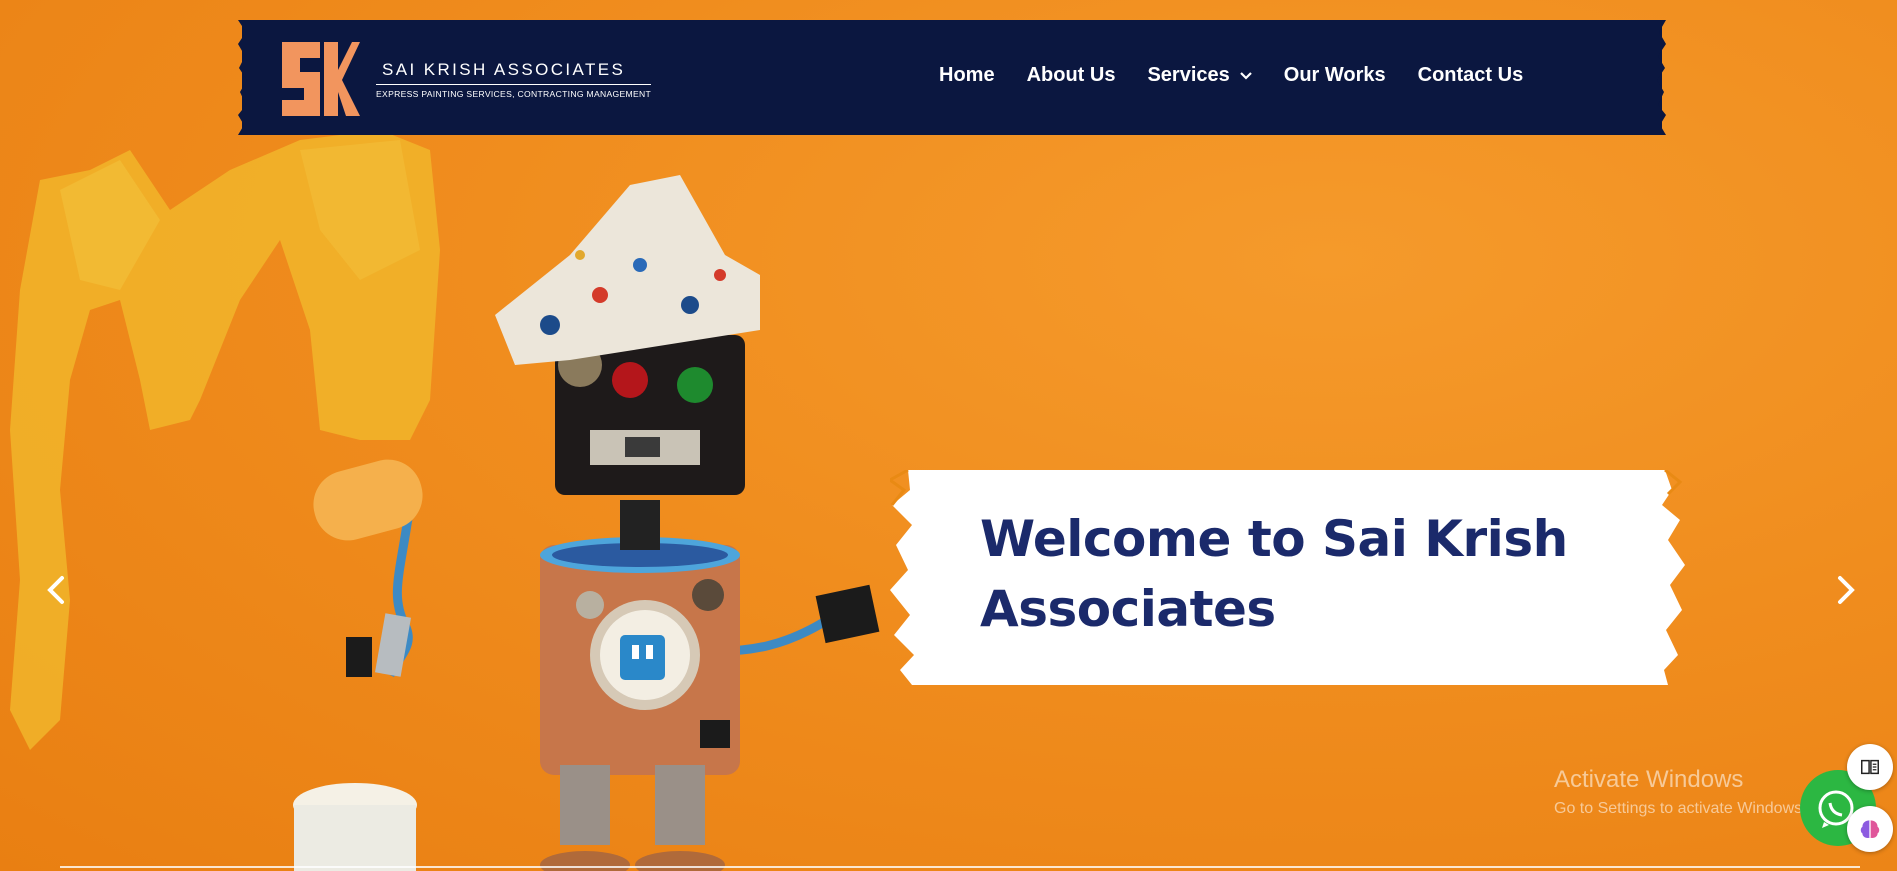 The width and height of the screenshot is (1897, 871). Describe the element at coordinates (960, 867) in the screenshot. I see `slider-bottom-edge` at that location.